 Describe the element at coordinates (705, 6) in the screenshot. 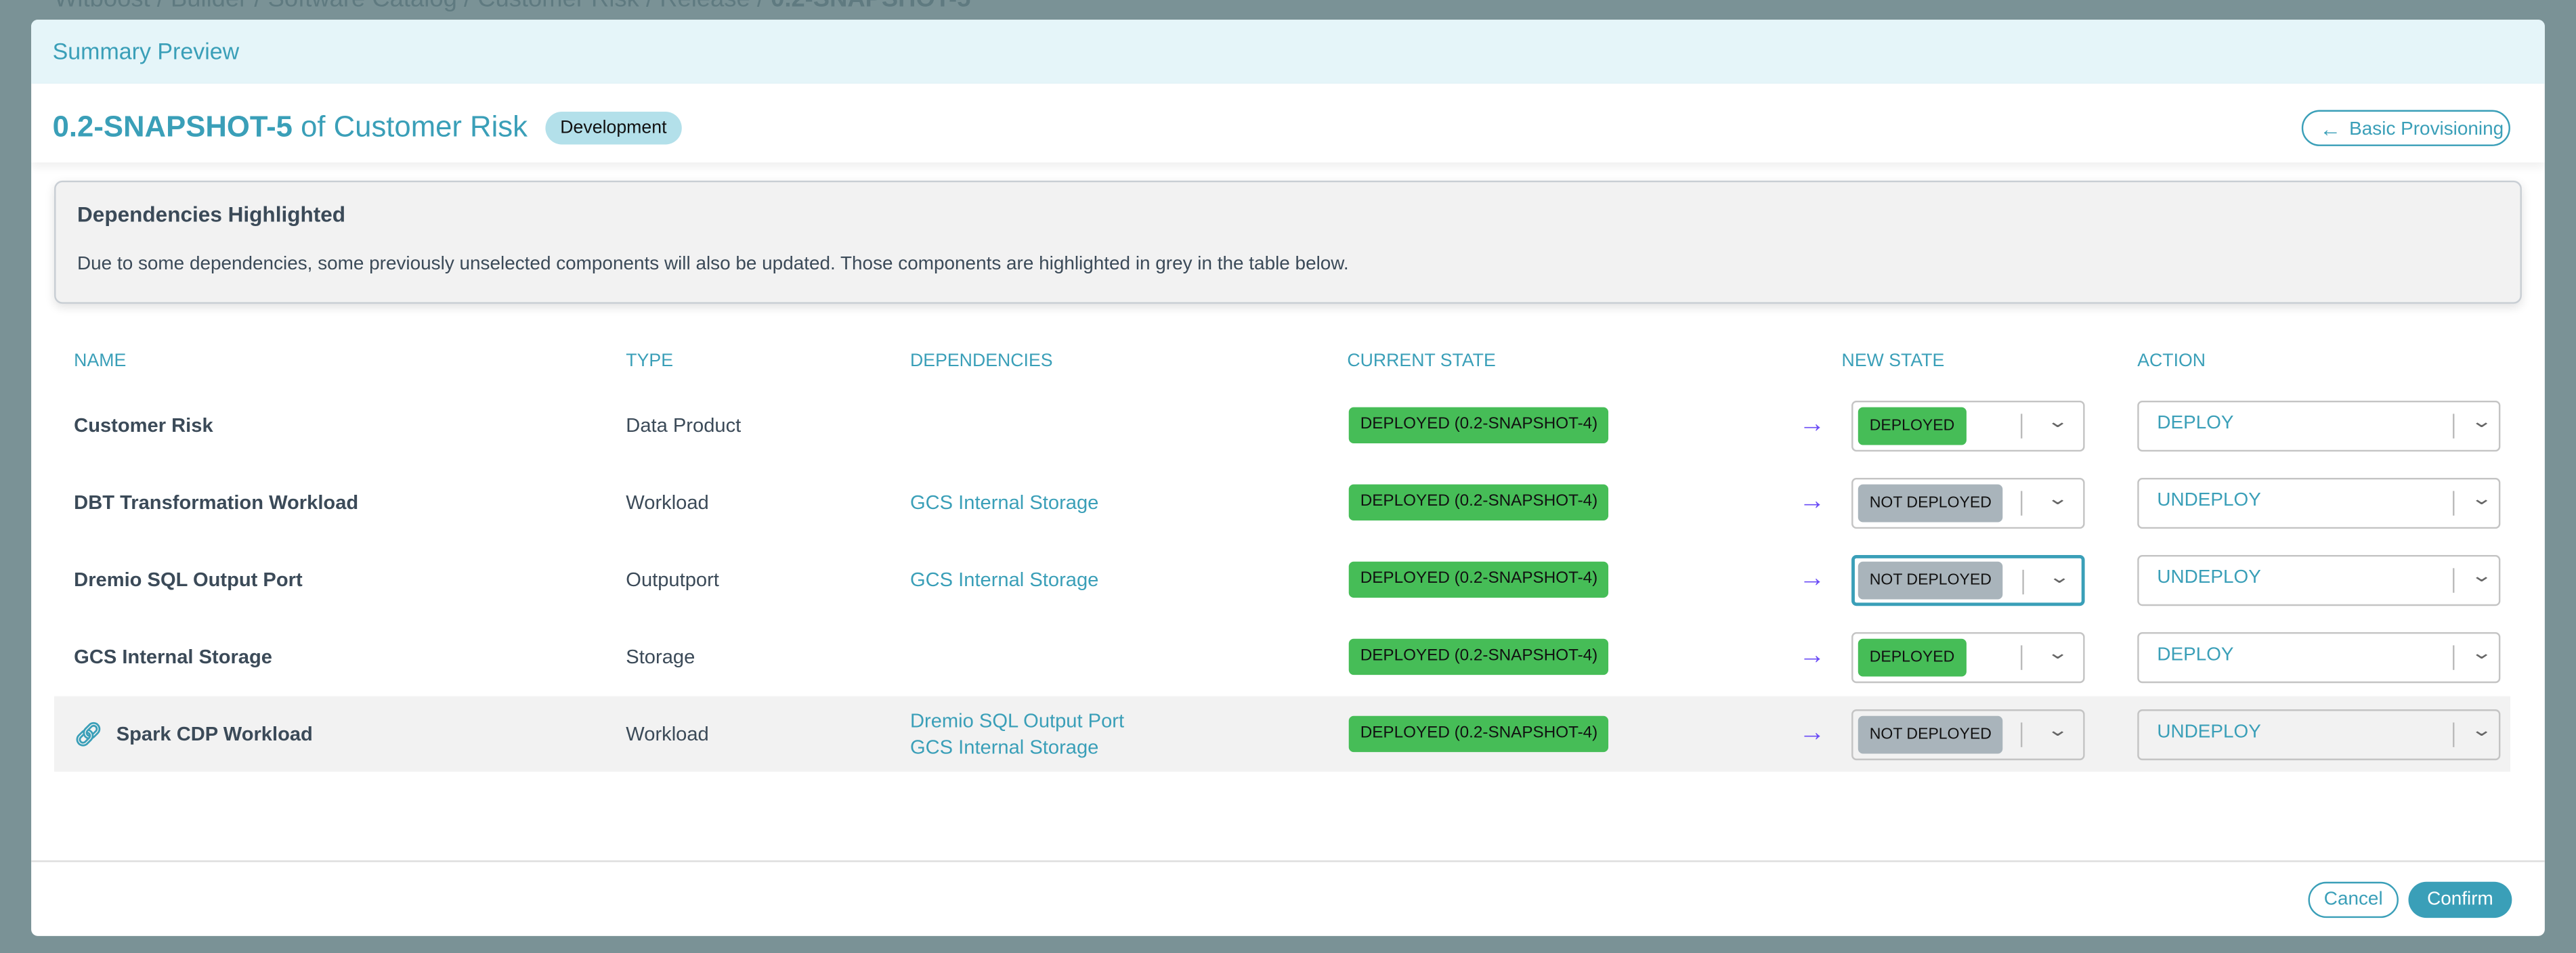

I see `breadcrumb-item: Release` at that location.